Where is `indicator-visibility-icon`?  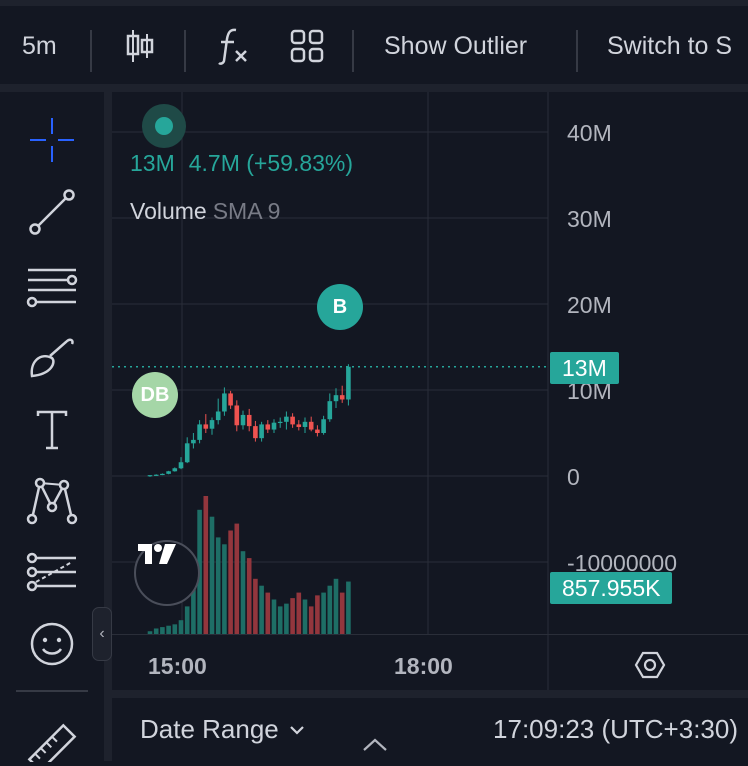
indicator-visibility-icon is located at coordinates (164, 126).